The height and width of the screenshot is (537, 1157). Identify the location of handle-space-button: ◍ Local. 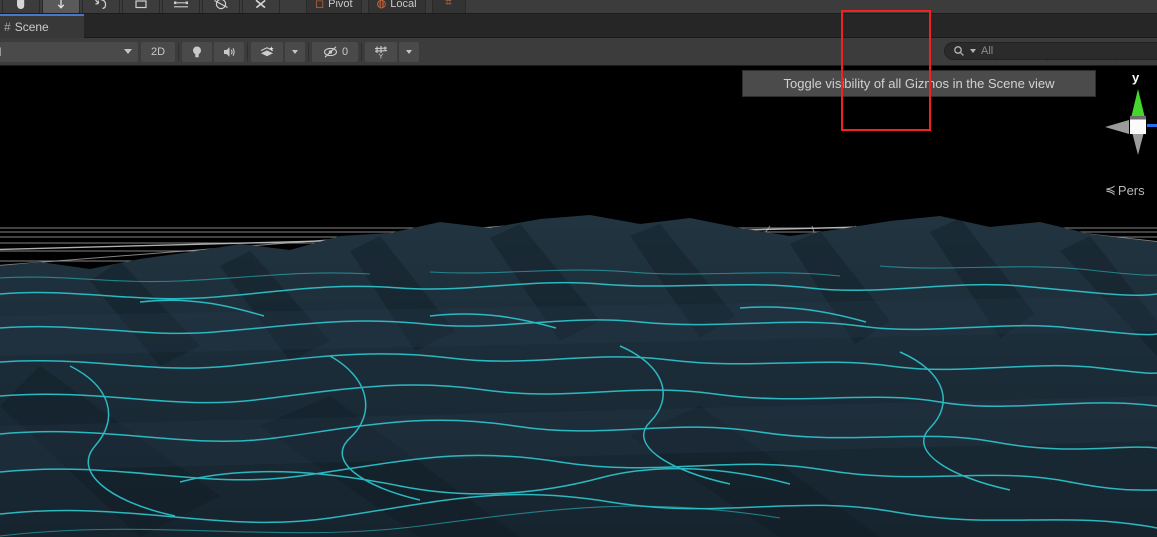
(396, 6).